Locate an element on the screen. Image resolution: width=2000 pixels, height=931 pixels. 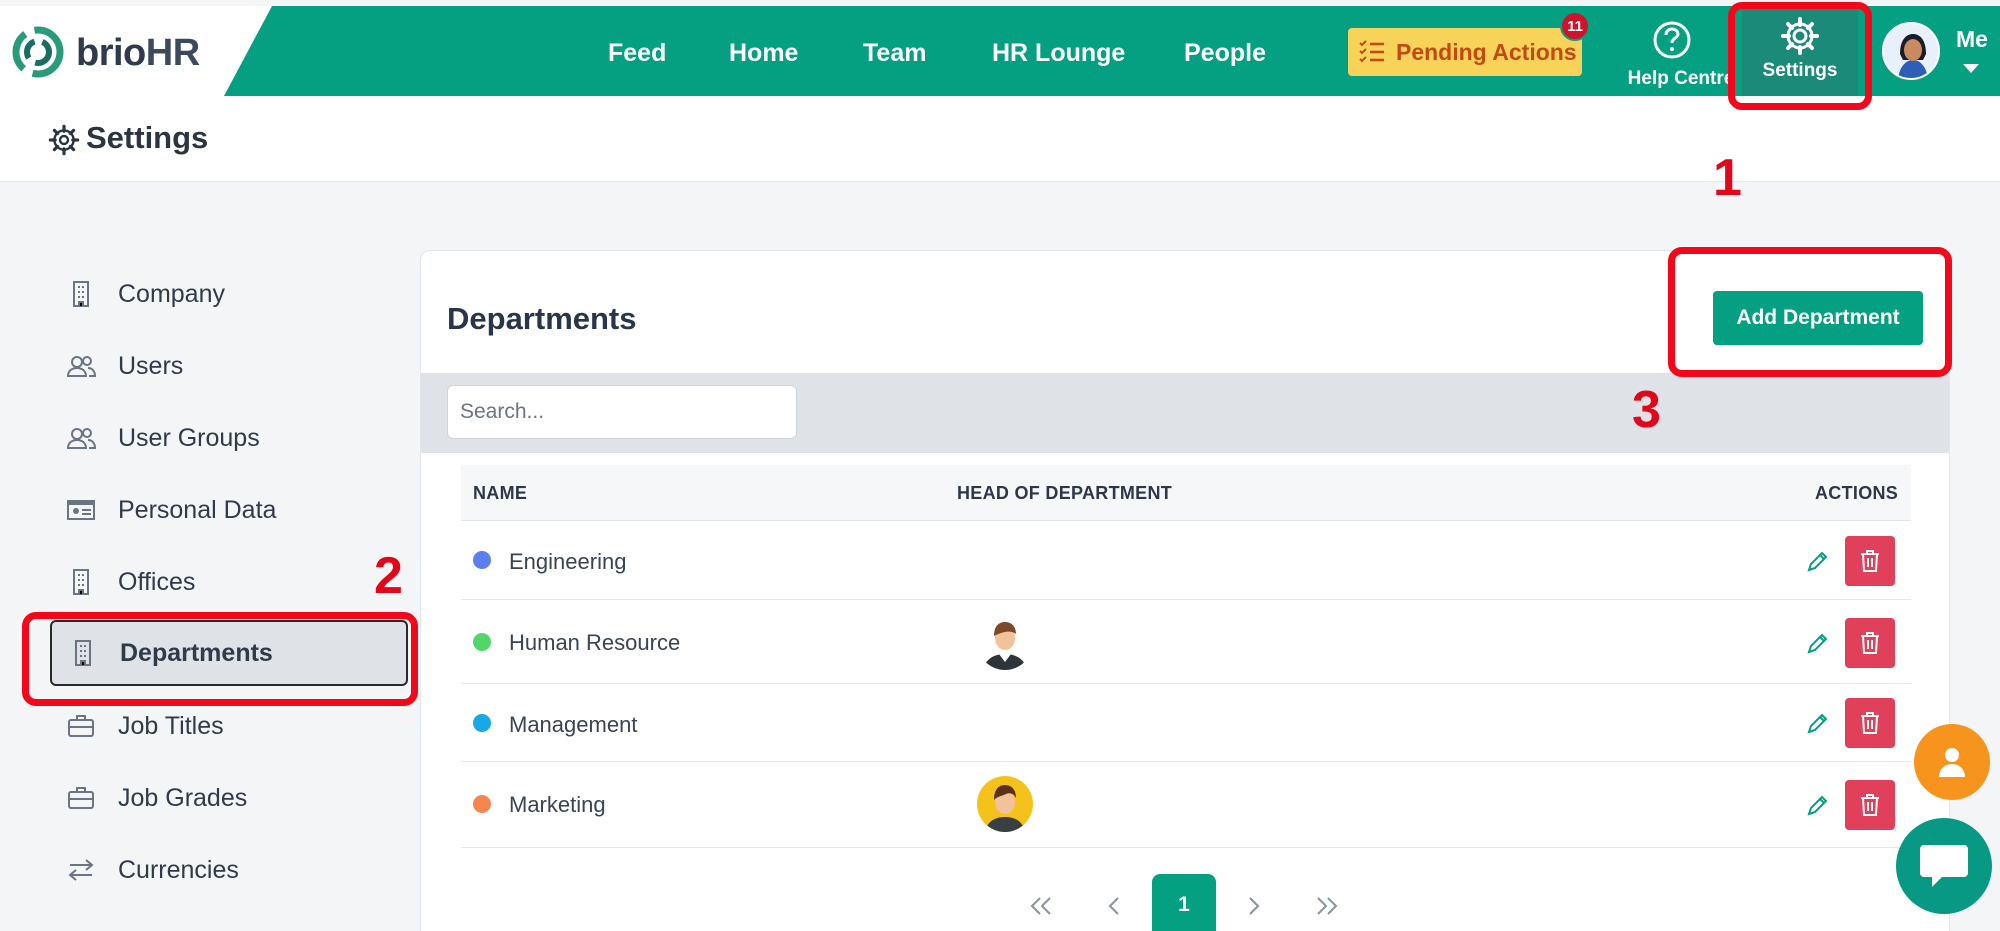
brand-name: brioHR is located at coordinates (138, 53).